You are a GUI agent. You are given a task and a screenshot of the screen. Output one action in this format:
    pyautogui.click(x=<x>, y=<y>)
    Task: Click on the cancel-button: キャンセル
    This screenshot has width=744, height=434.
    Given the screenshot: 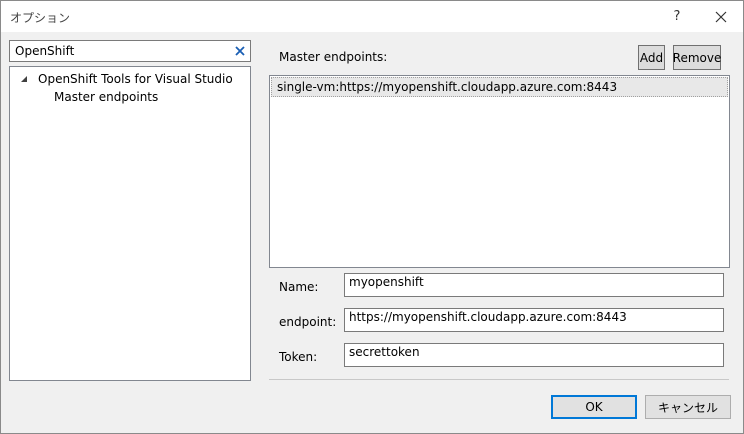 What is the action you would take?
    pyautogui.click(x=688, y=407)
    